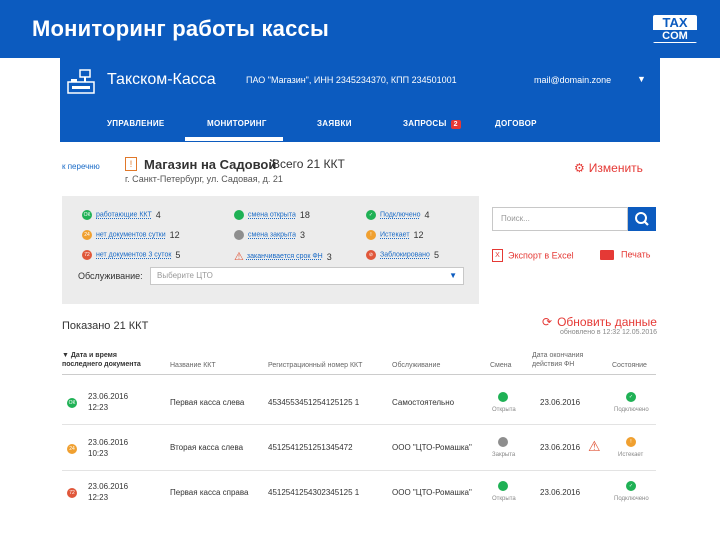 This screenshot has width=720, height=540. What do you see at coordinates (180, 28) in the screenshot?
I see `slide-title: Мониторинг работы кассы` at bounding box center [180, 28].